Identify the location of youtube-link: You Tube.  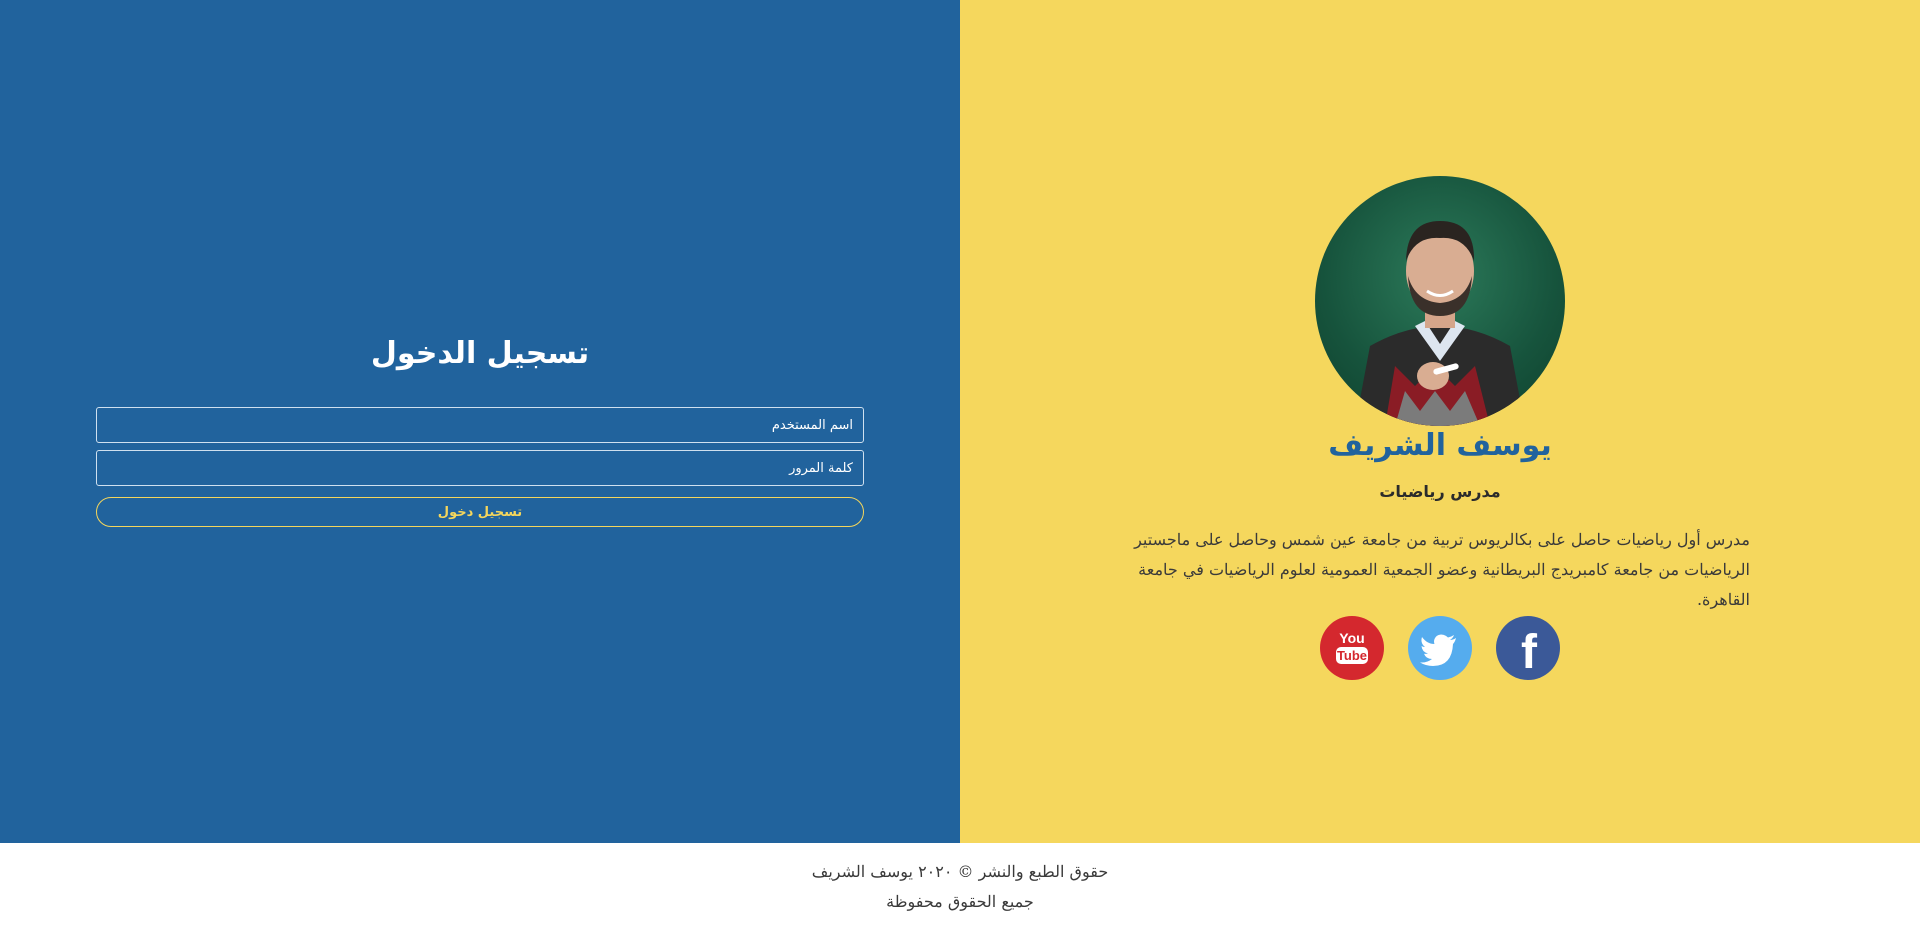
(1352, 648).